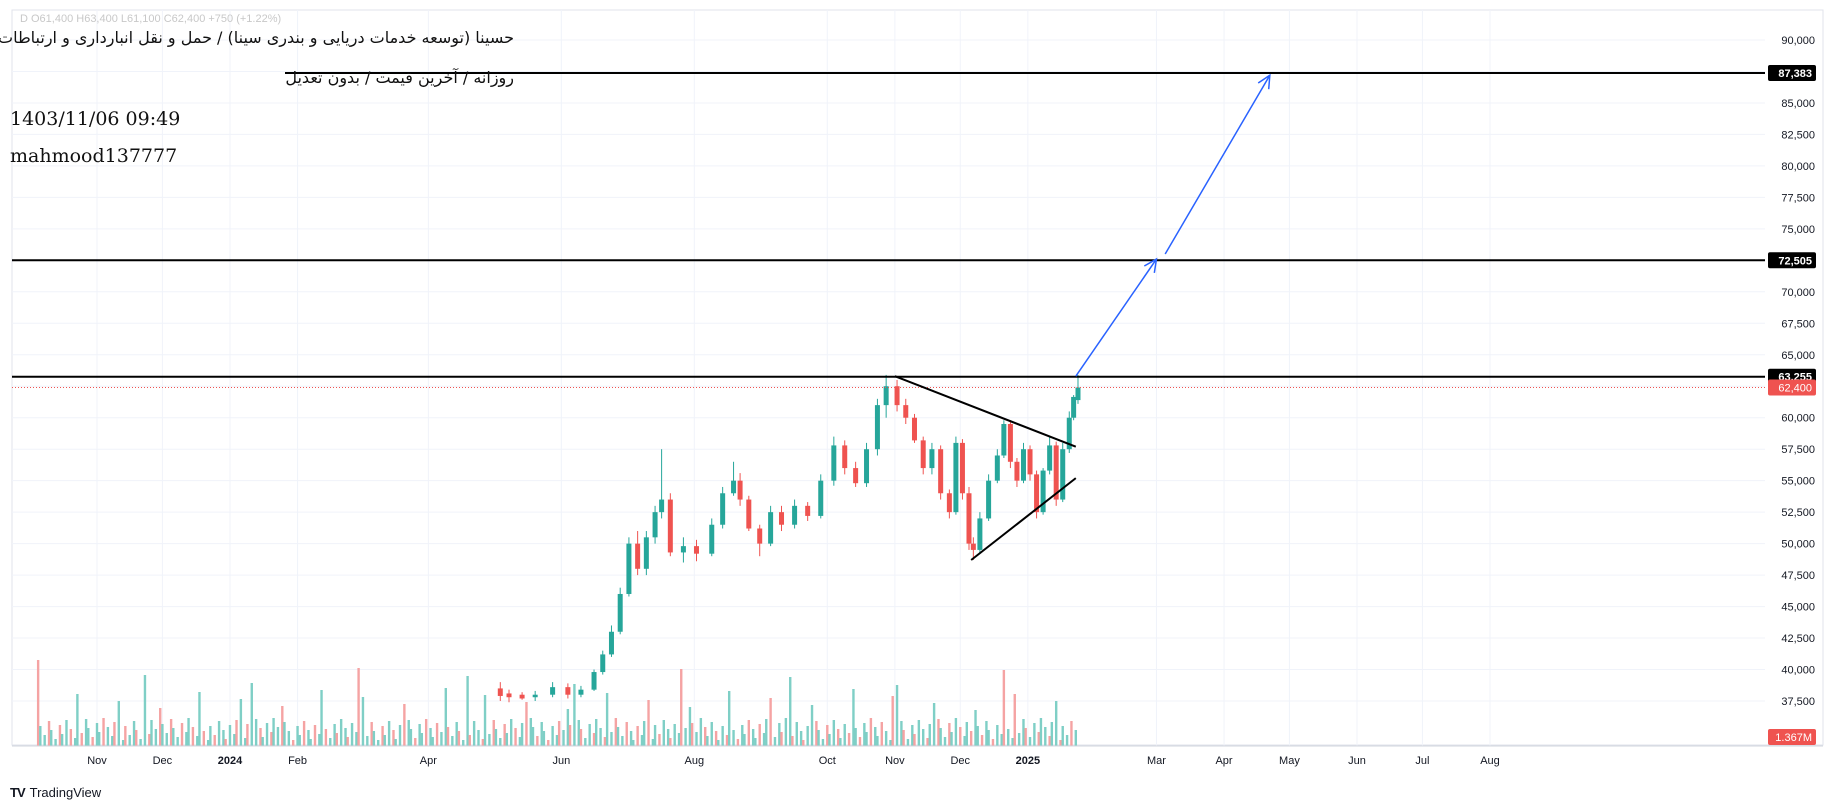 The height and width of the screenshot is (812, 1836). Describe the element at coordinates (895, 761) in the screenshot. I see `time-tick-label: Nov` at that location.